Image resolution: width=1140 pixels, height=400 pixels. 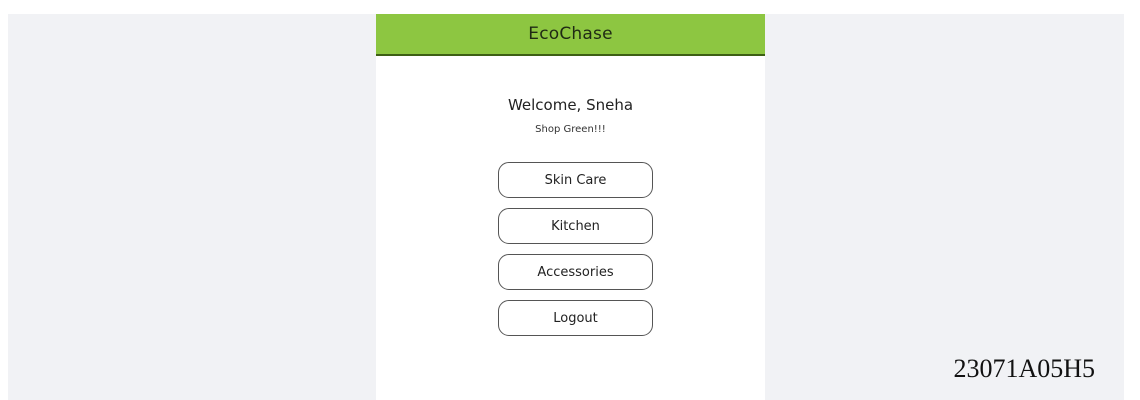 I want to click on welcome-message: Welcome, Sneha, so click(x=570, y=105).